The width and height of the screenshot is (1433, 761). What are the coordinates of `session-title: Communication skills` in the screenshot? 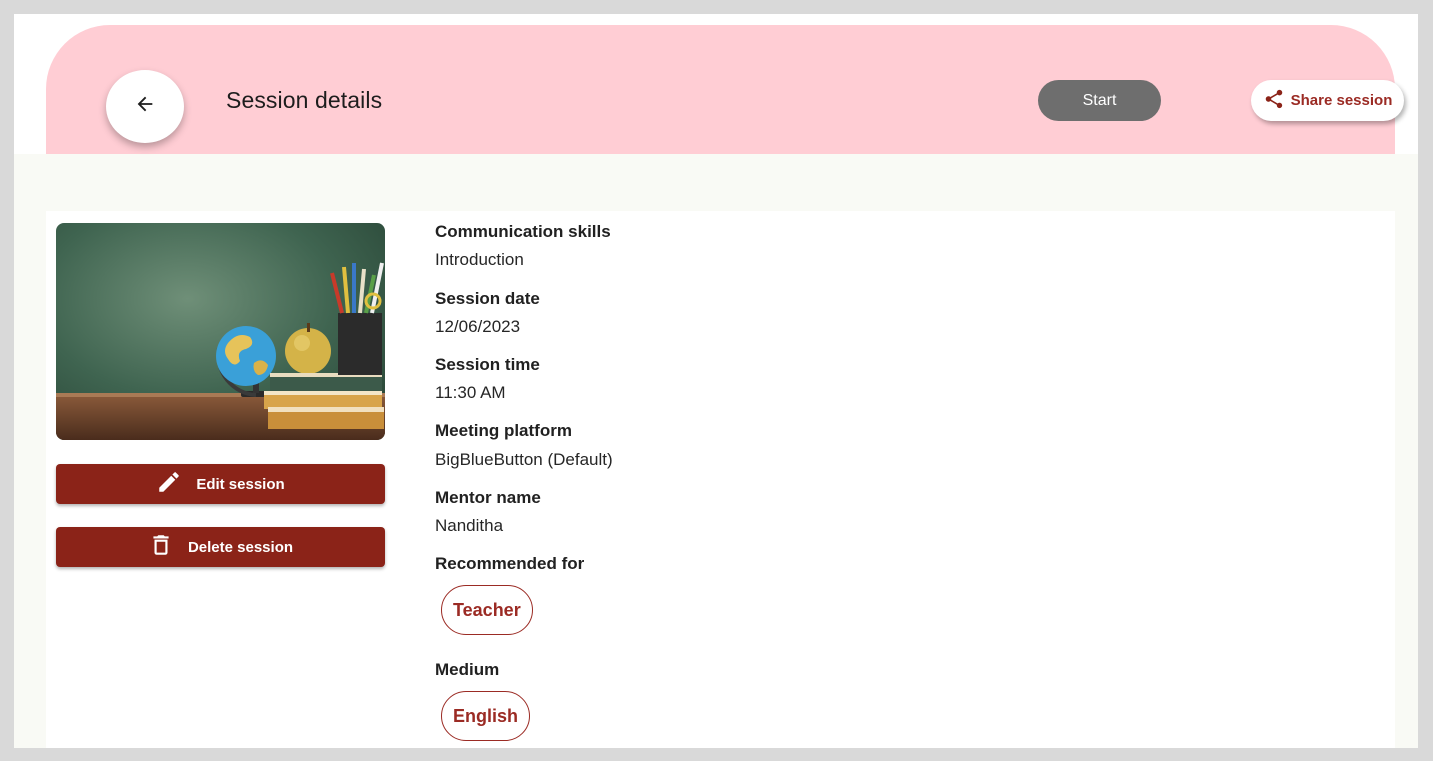 It's located at (523, 231).